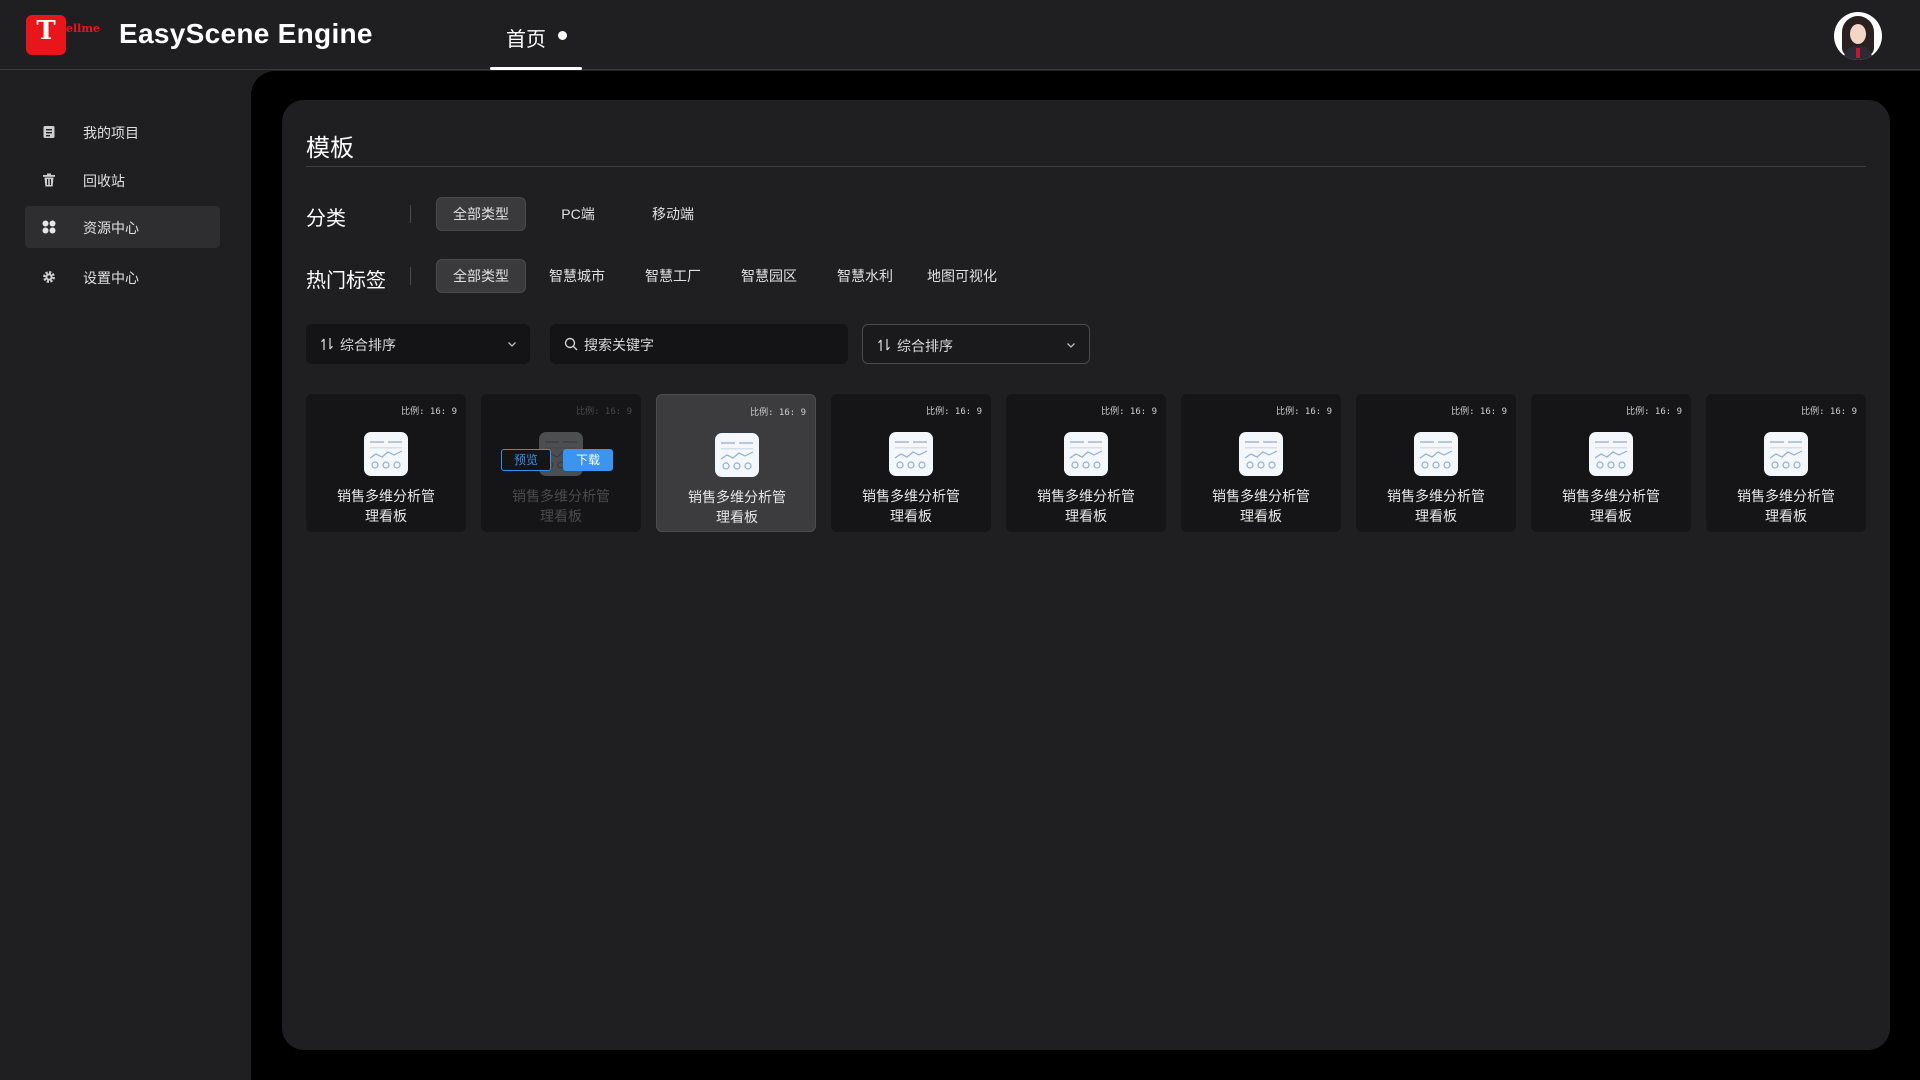 The image size is (1920, 1080). I want to click on gear-icon, so click(49, 277).